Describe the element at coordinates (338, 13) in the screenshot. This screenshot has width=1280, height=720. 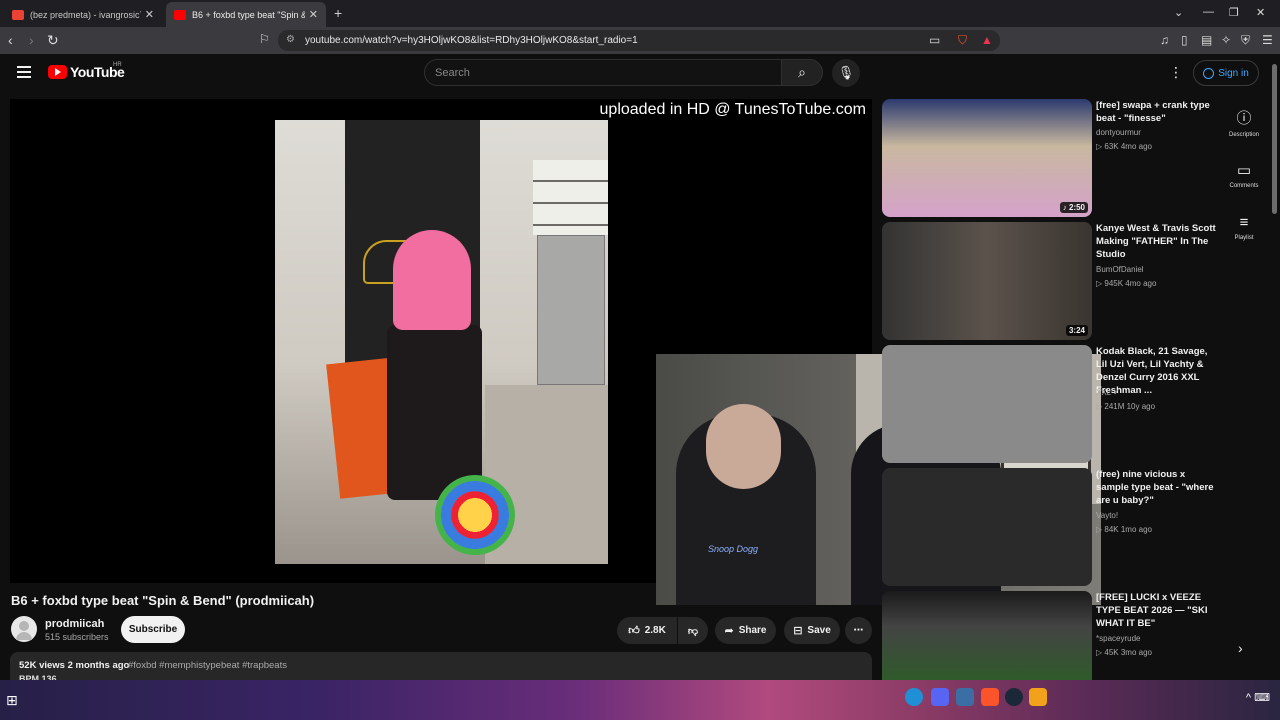
I see `new-tab-button: +` at that location.